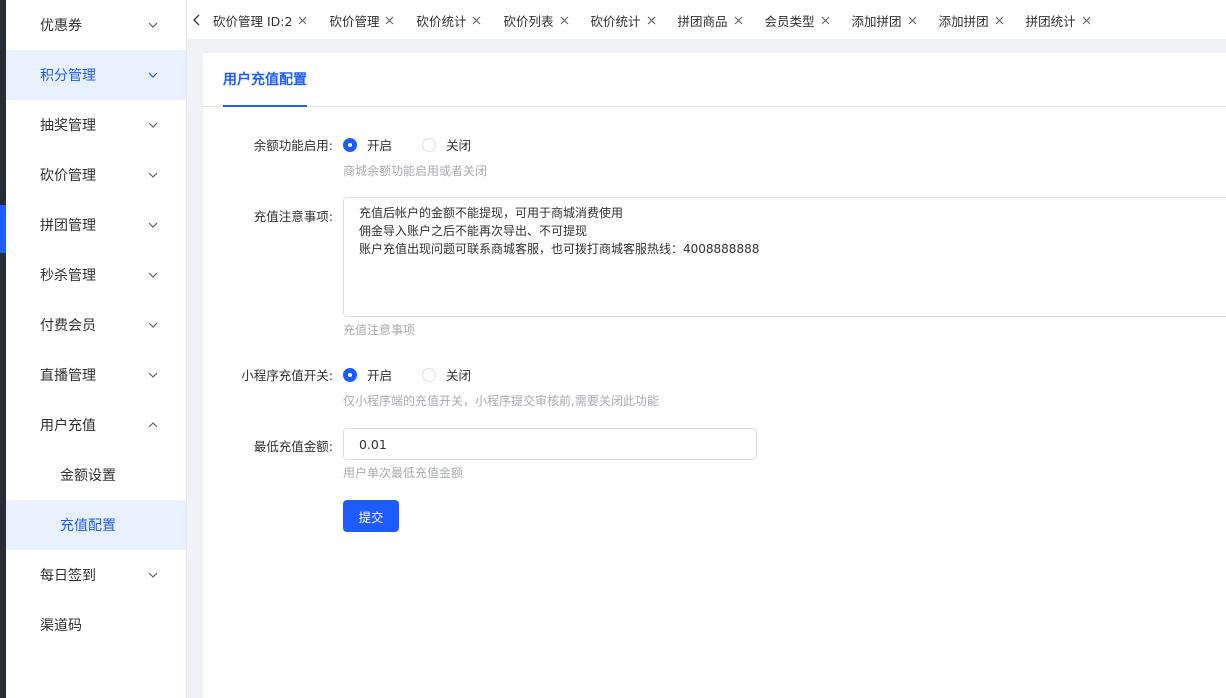 The image size is (1226, 698). I want to click on balance-on-radio: 开启, so click(367, 144).